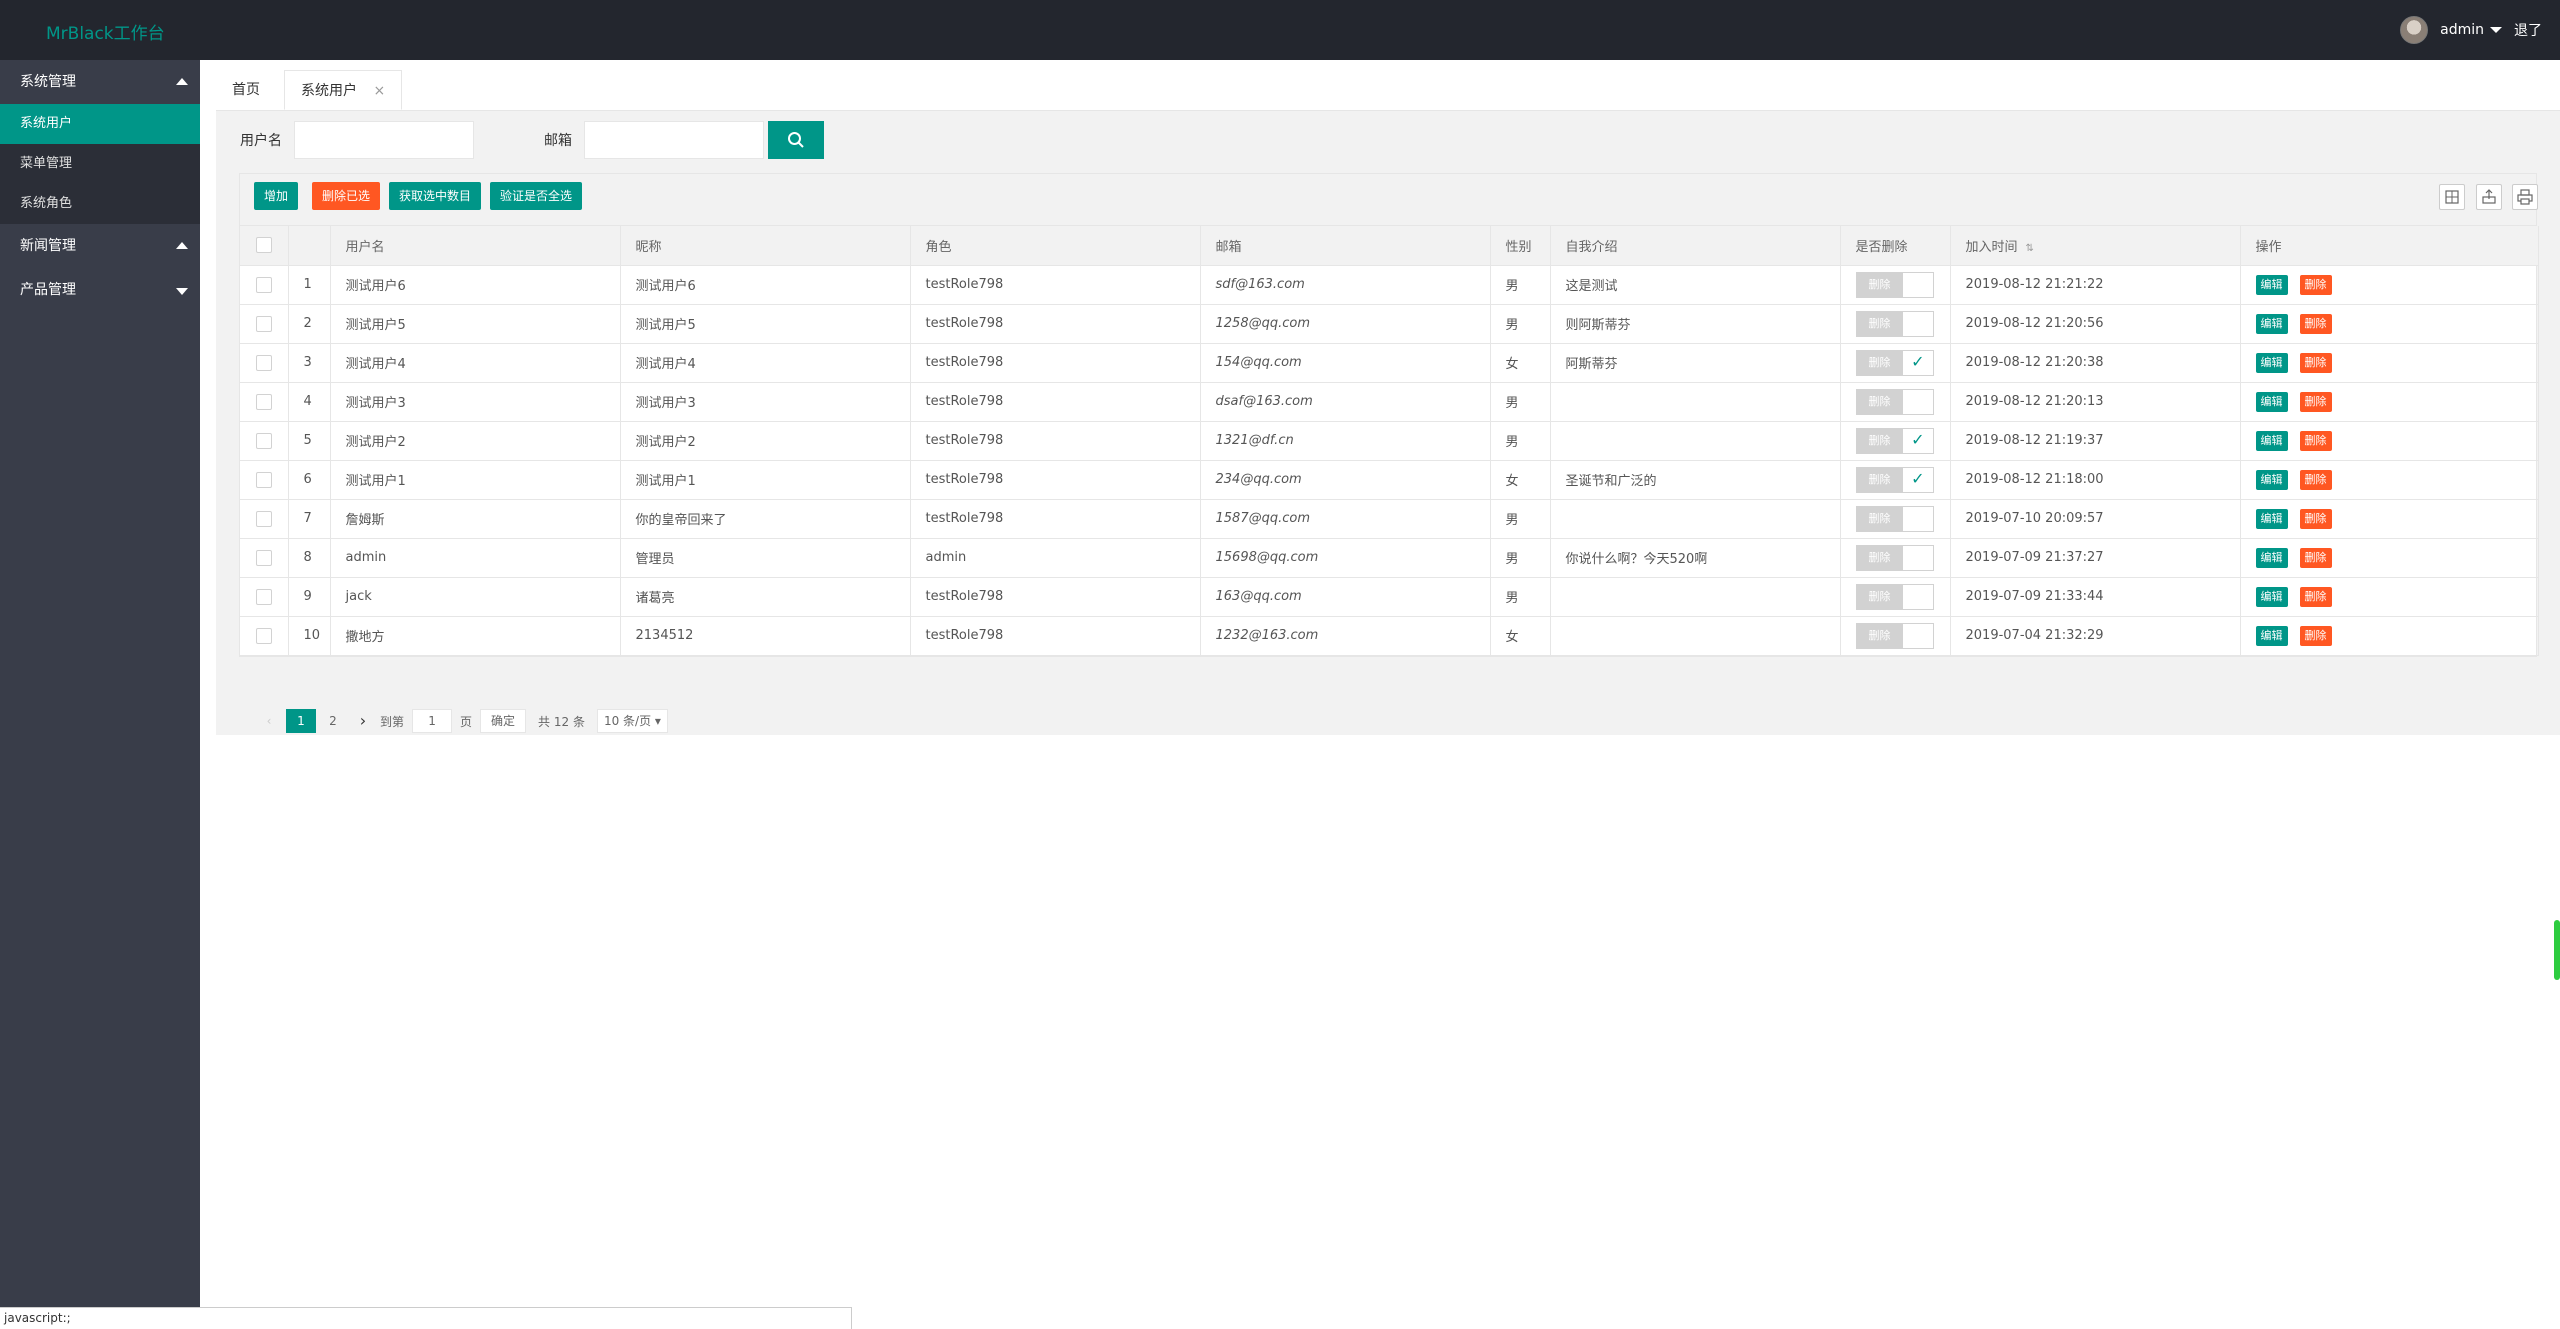 Image resolution: width=2560 pixels, height=1329 pixels. I want to click on nav-group-products: 产品管理, so click(100, 290).